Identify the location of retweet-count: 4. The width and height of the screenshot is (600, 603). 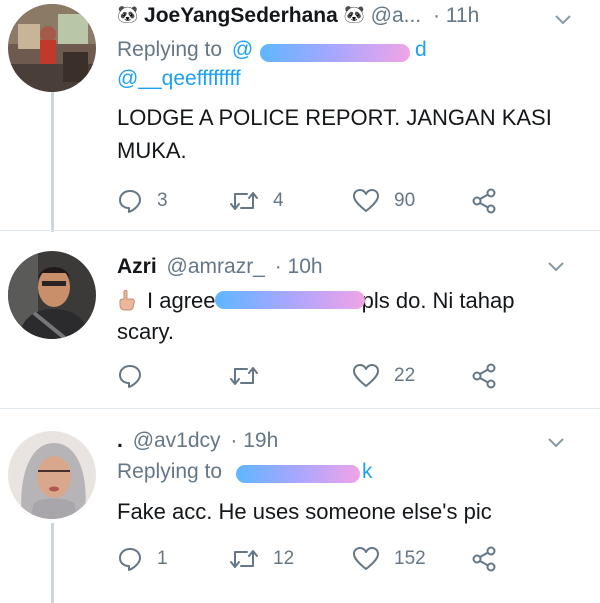
(278, 200).